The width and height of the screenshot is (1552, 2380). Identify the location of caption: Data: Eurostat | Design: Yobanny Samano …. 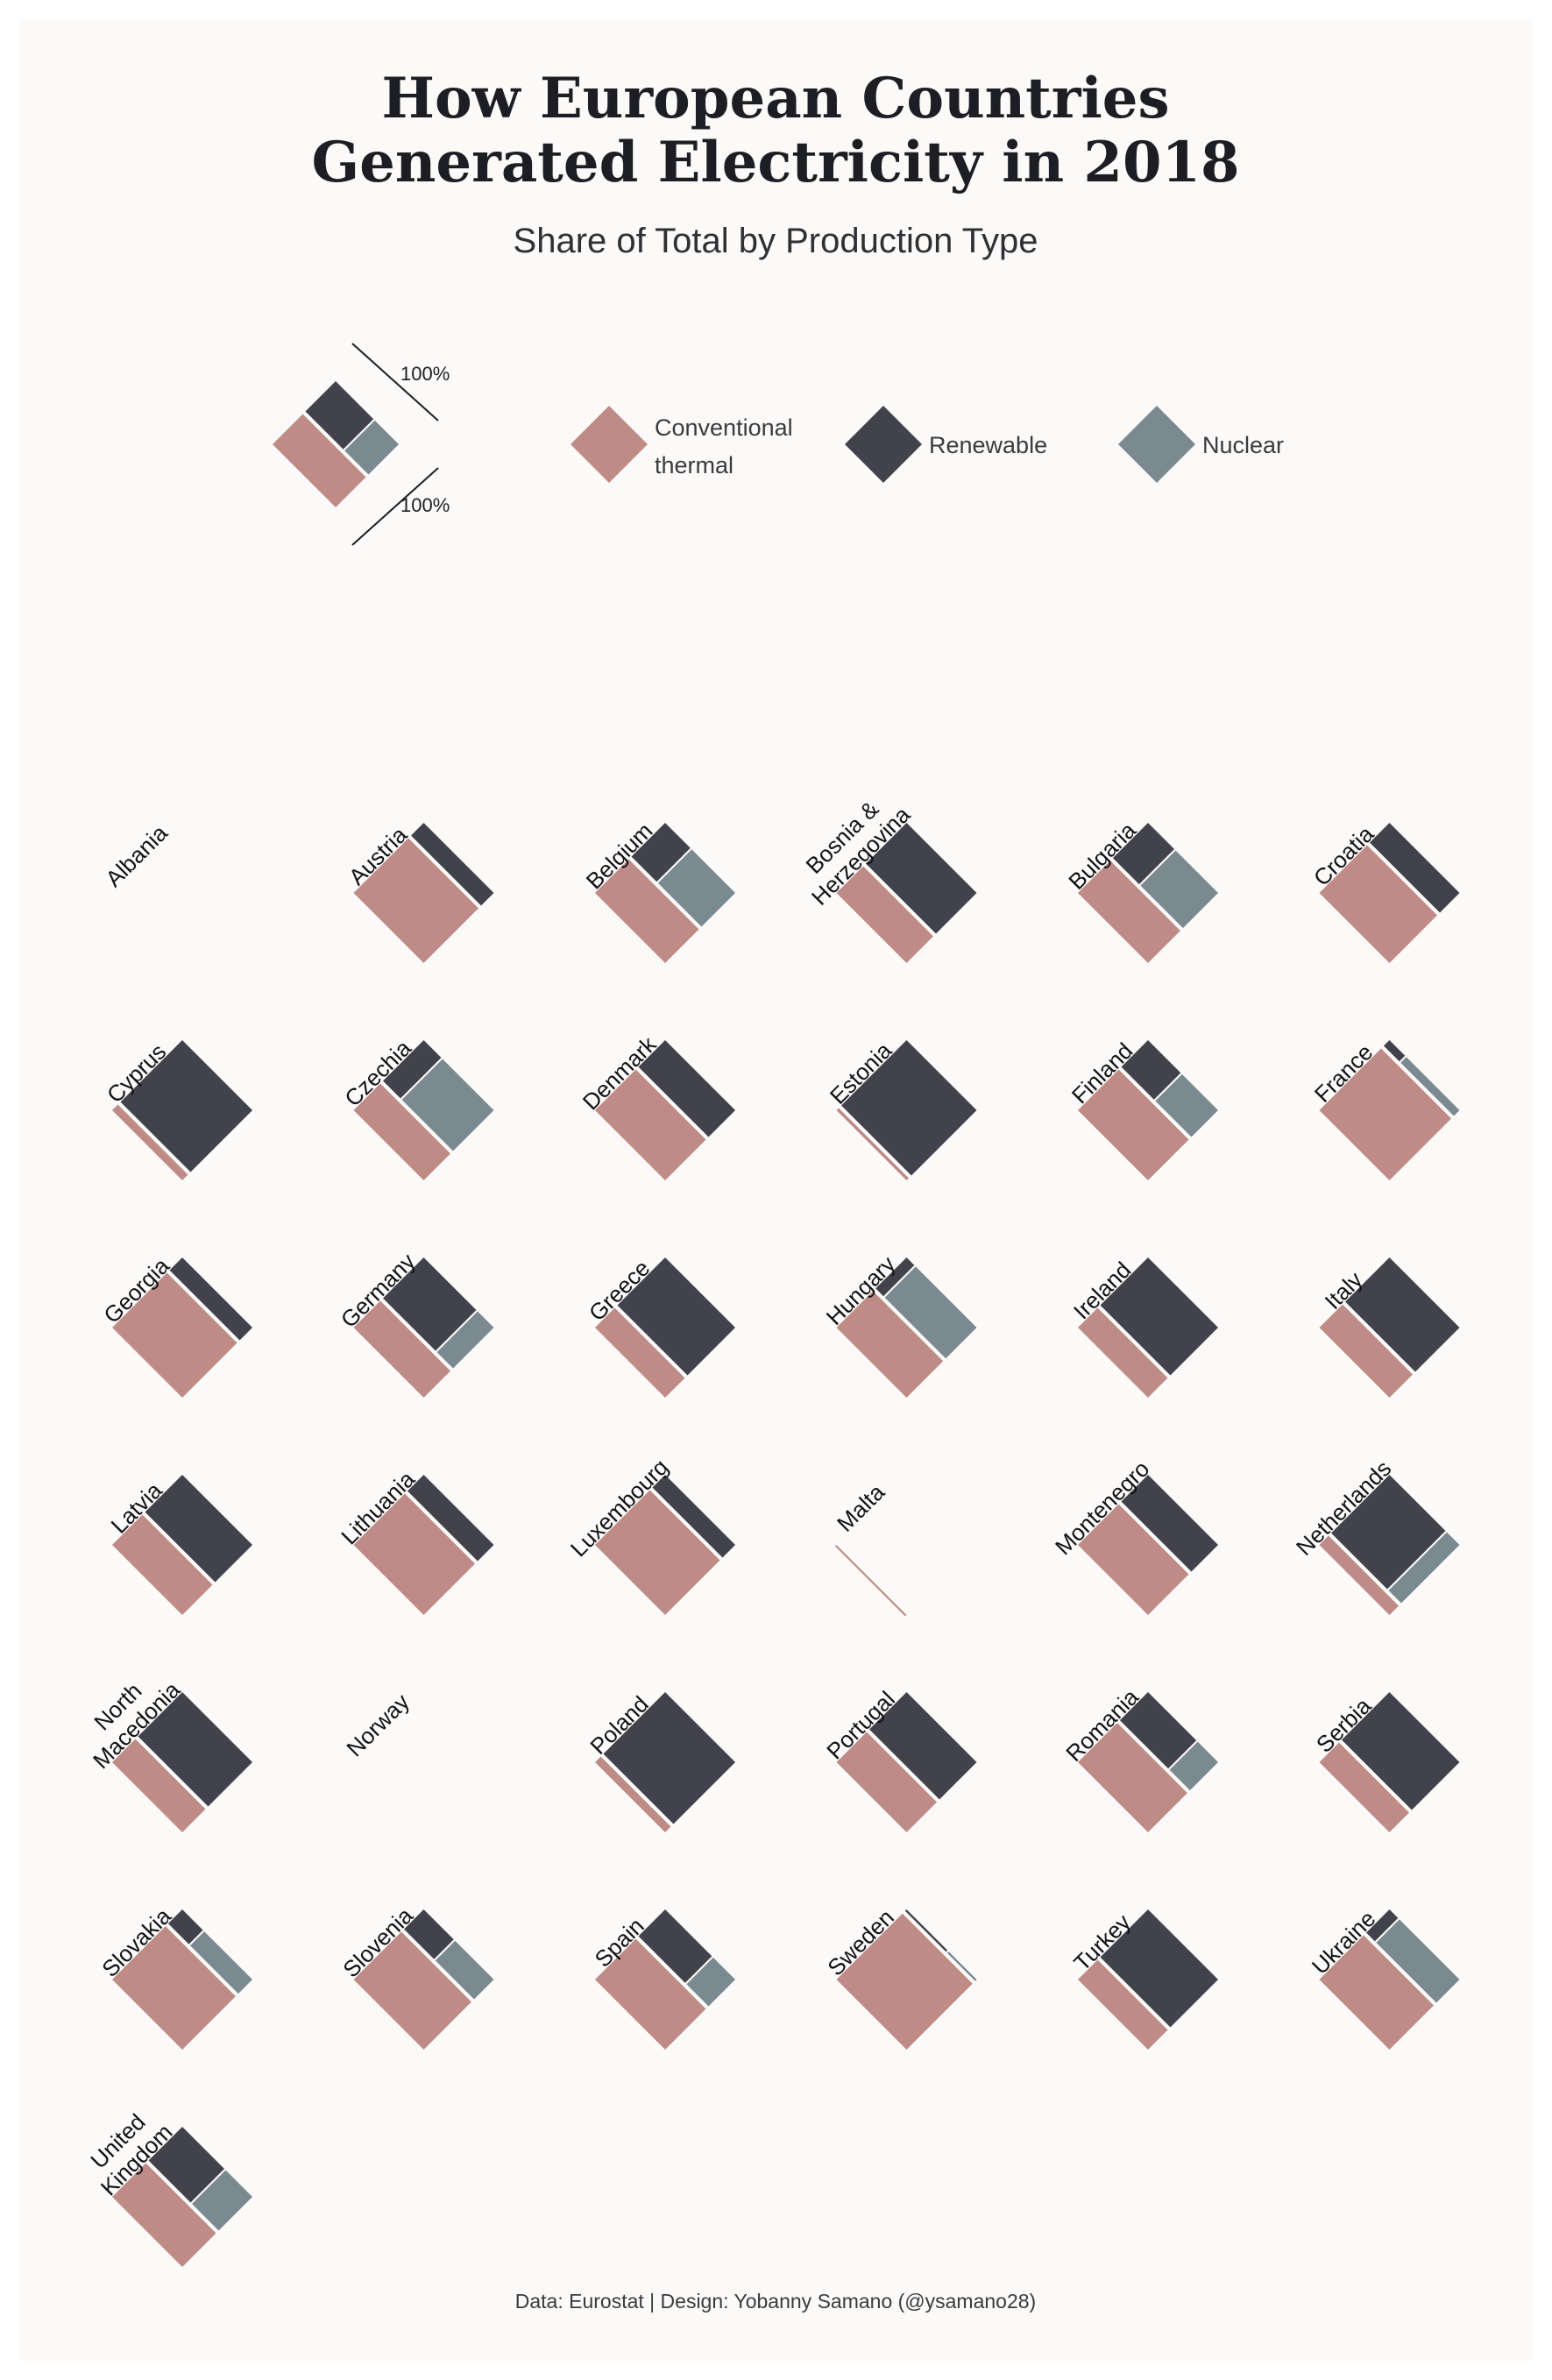
(775, 2301).